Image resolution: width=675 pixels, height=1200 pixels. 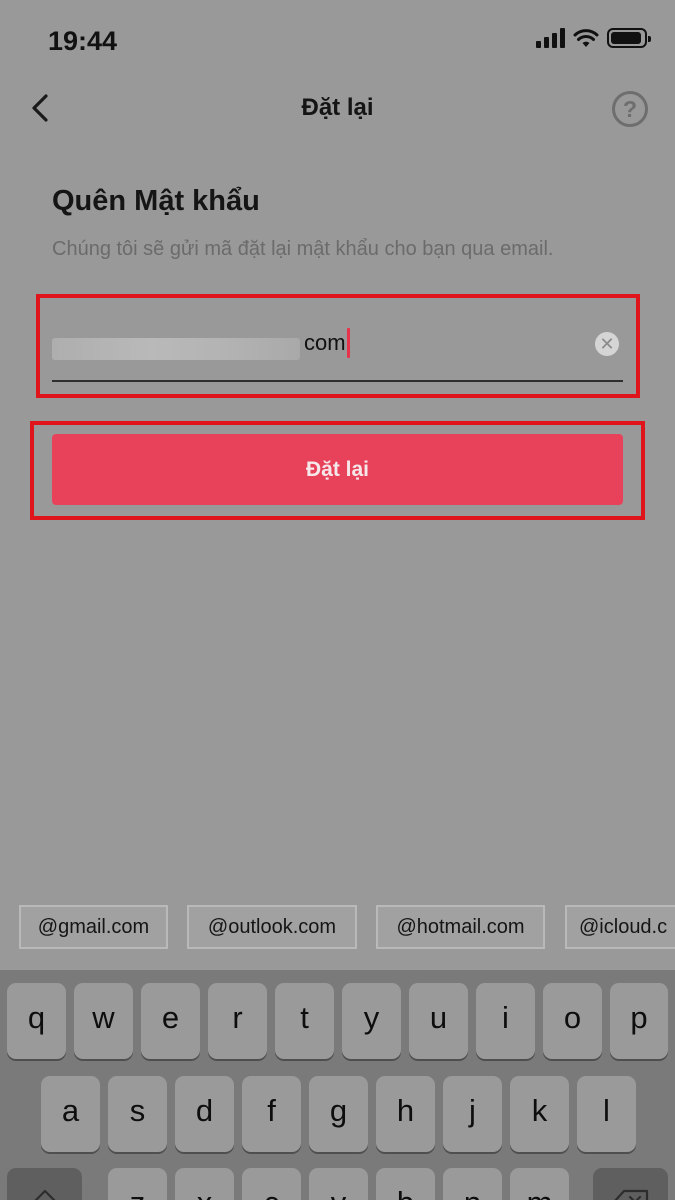 What do you see at coordinates (606, 1114) in the screenshot?
I see `key-l: l` at bounding box center [606, 1114].